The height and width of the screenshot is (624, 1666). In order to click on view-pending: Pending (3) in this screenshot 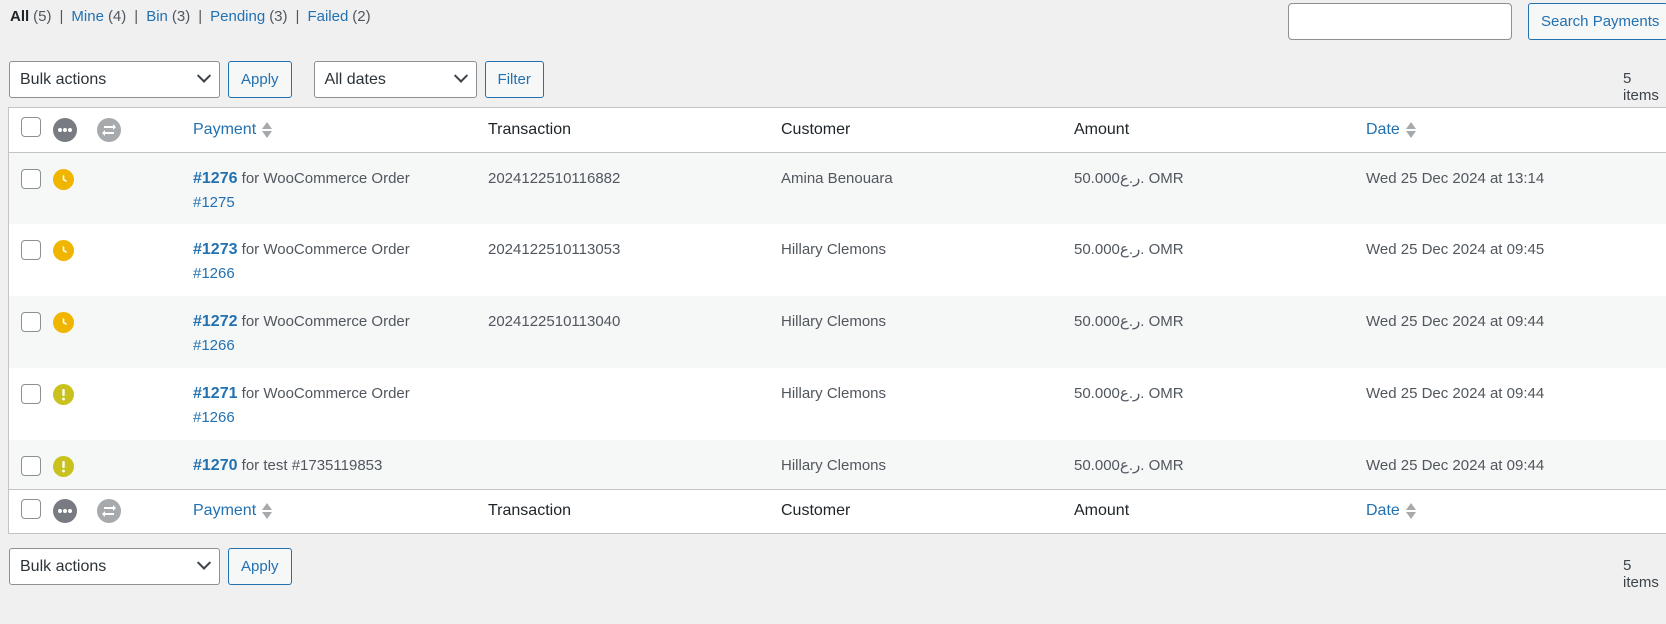, I will do `click(248, 16)`.